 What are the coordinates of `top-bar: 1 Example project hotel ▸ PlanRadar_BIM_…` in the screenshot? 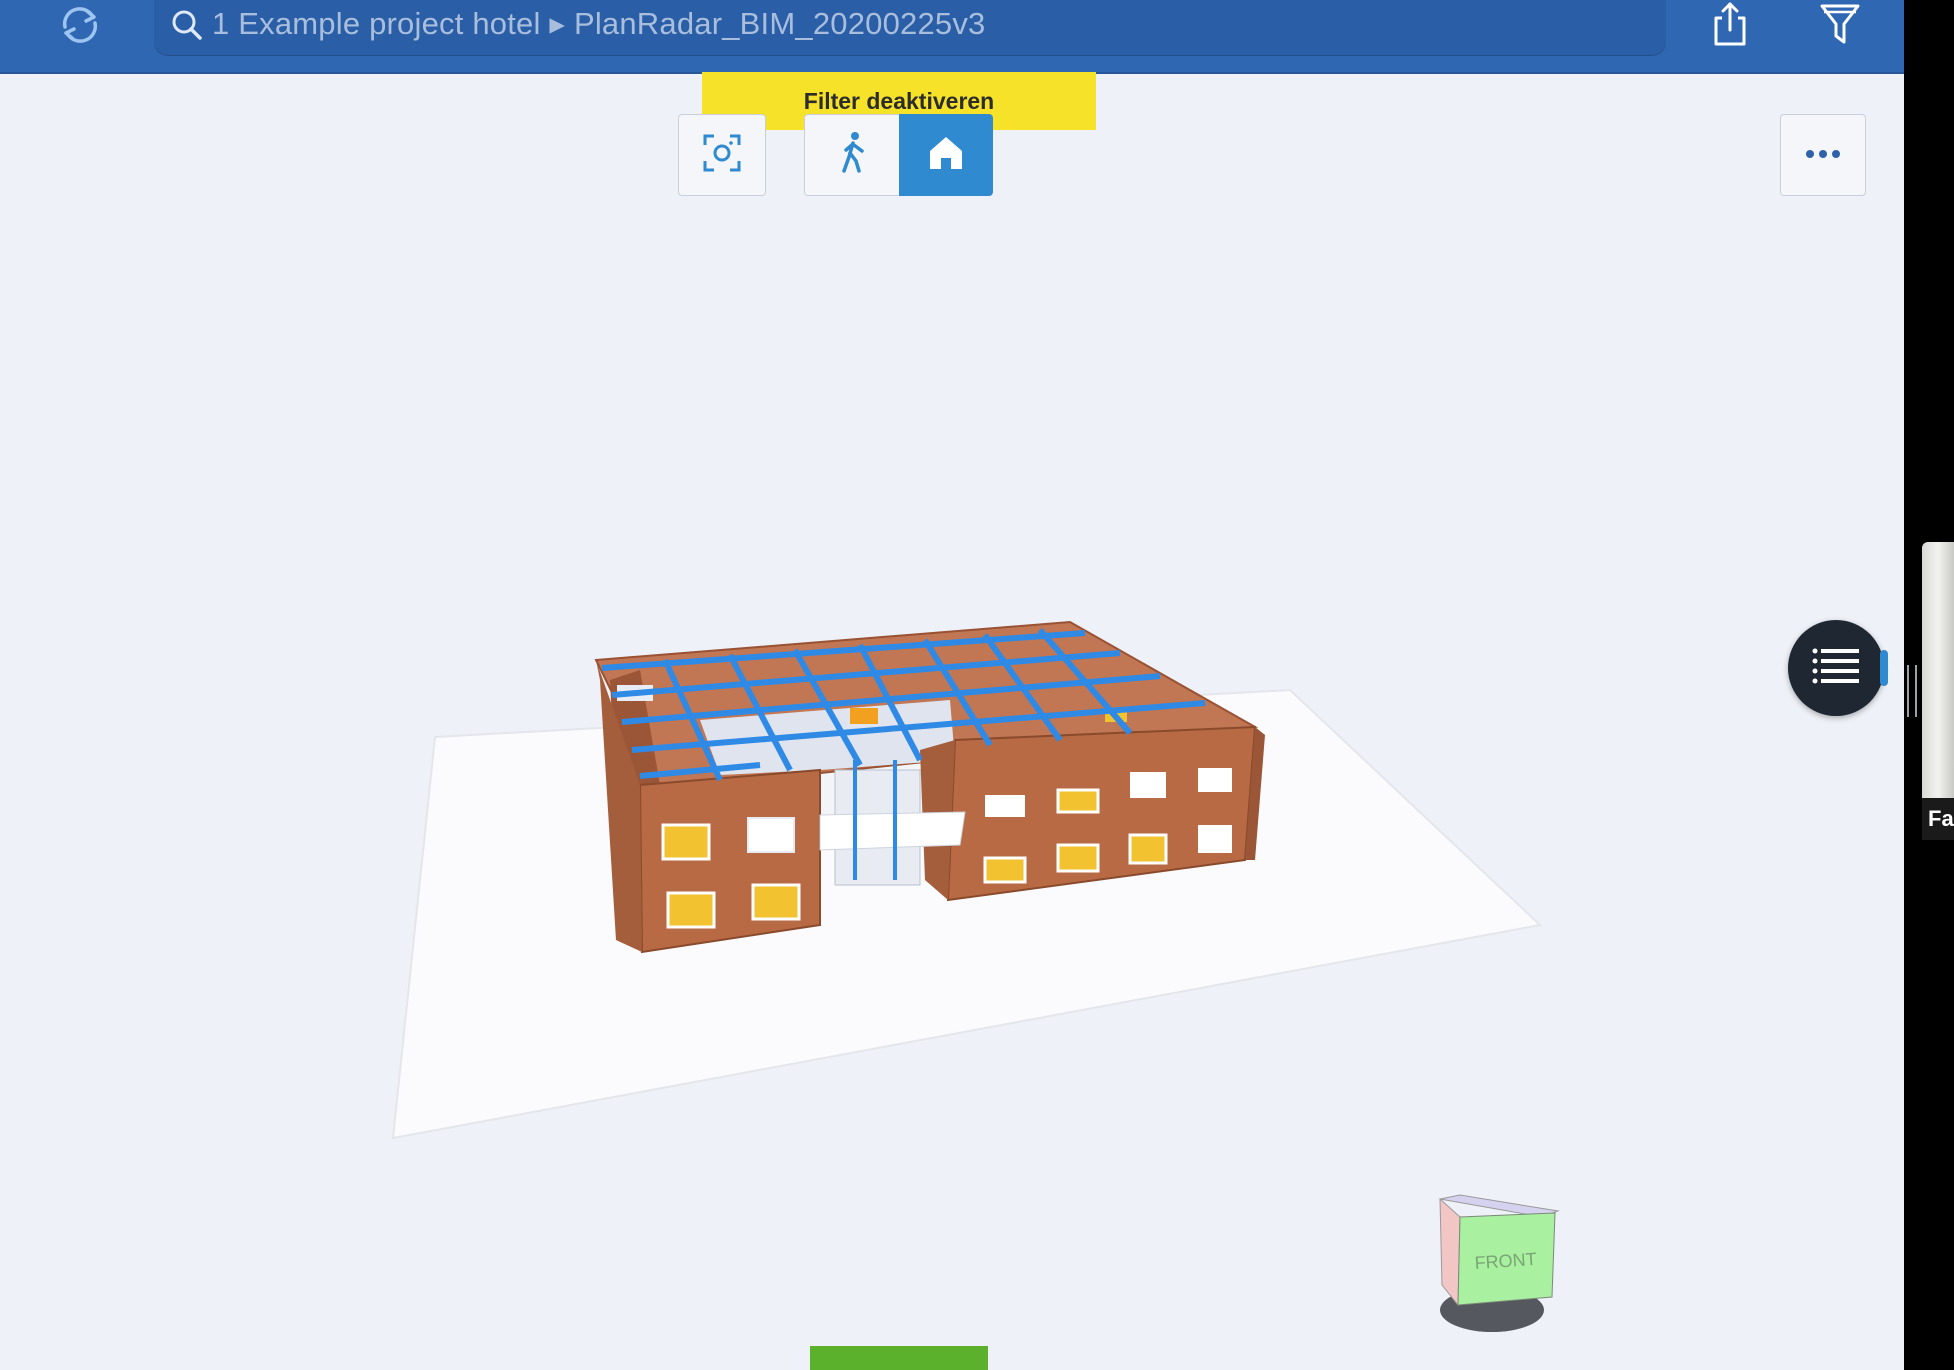 It's located at (952, 37).